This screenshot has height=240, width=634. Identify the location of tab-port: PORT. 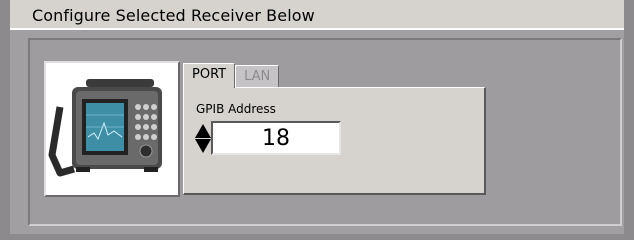
(209, 75).